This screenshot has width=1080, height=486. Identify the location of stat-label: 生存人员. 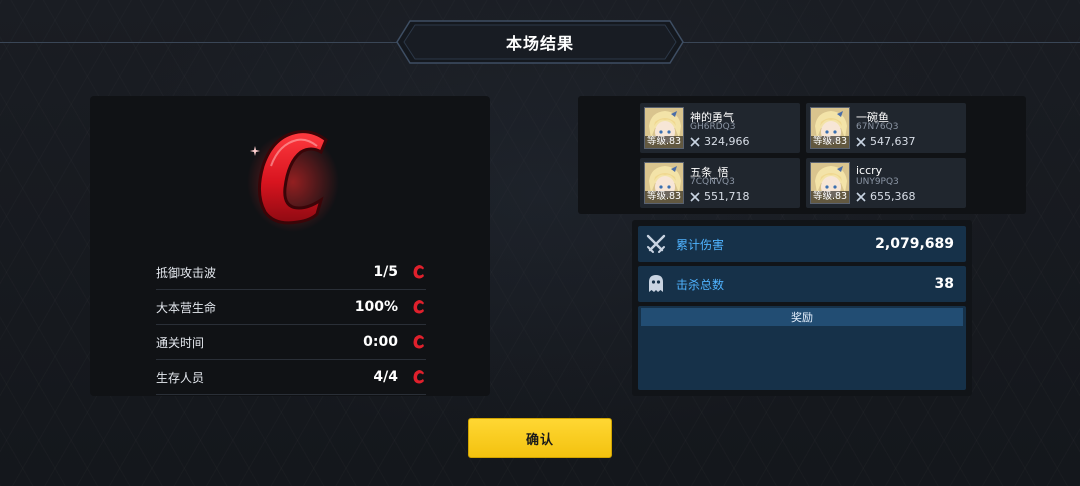
(180, 377).